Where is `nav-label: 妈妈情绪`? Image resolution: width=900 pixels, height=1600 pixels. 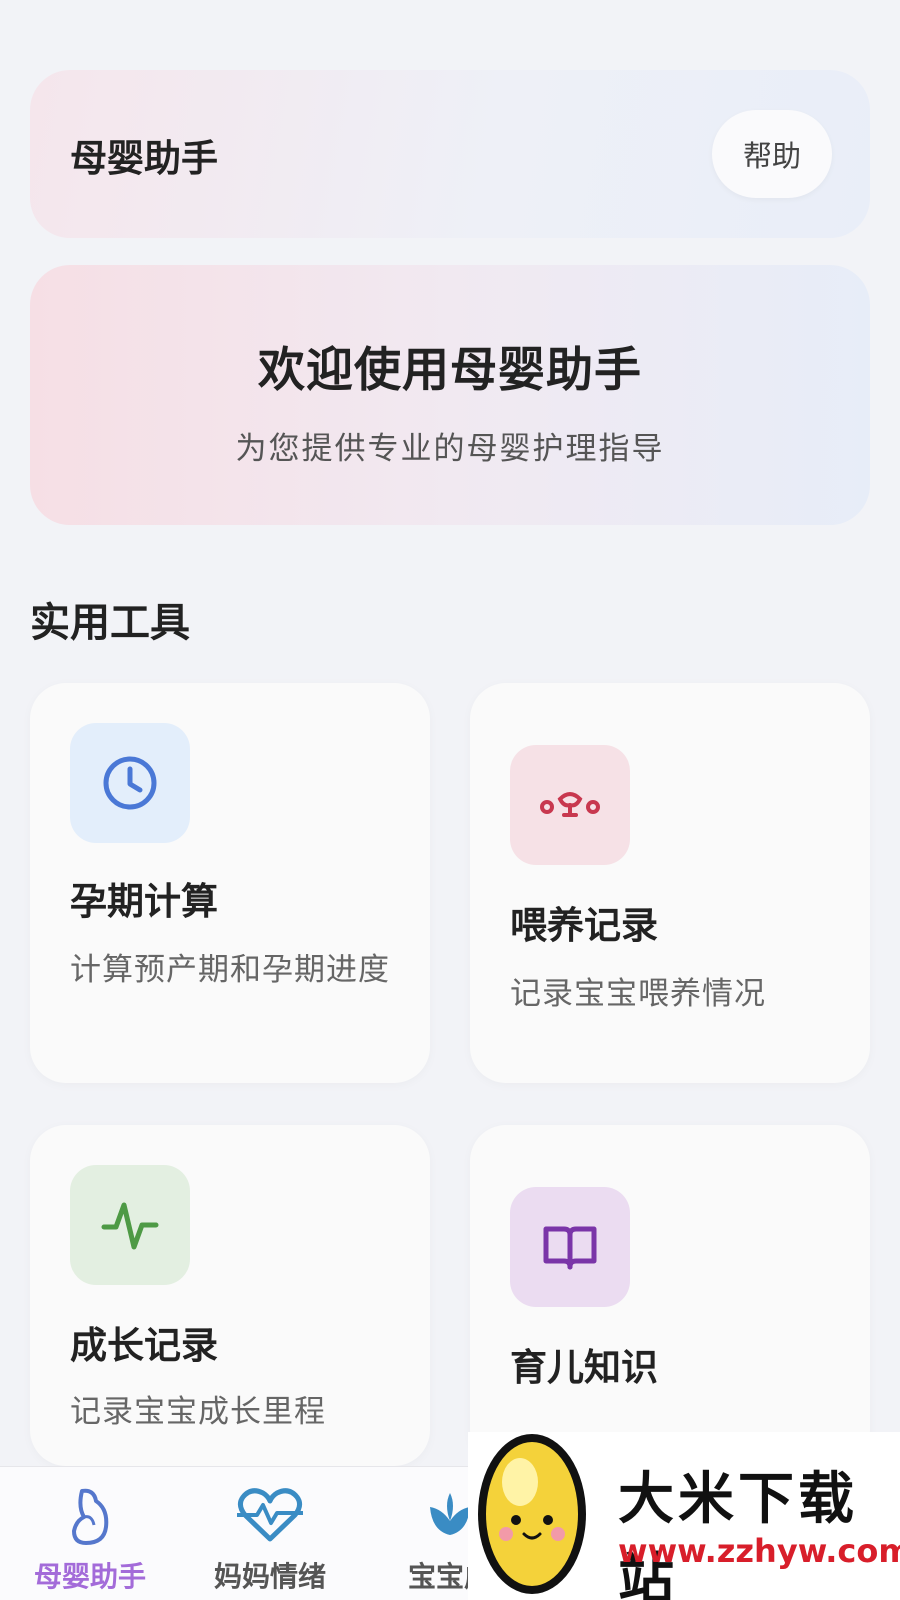
nav-label: 妈妈情绪 is located at coordinates (269, 1576).